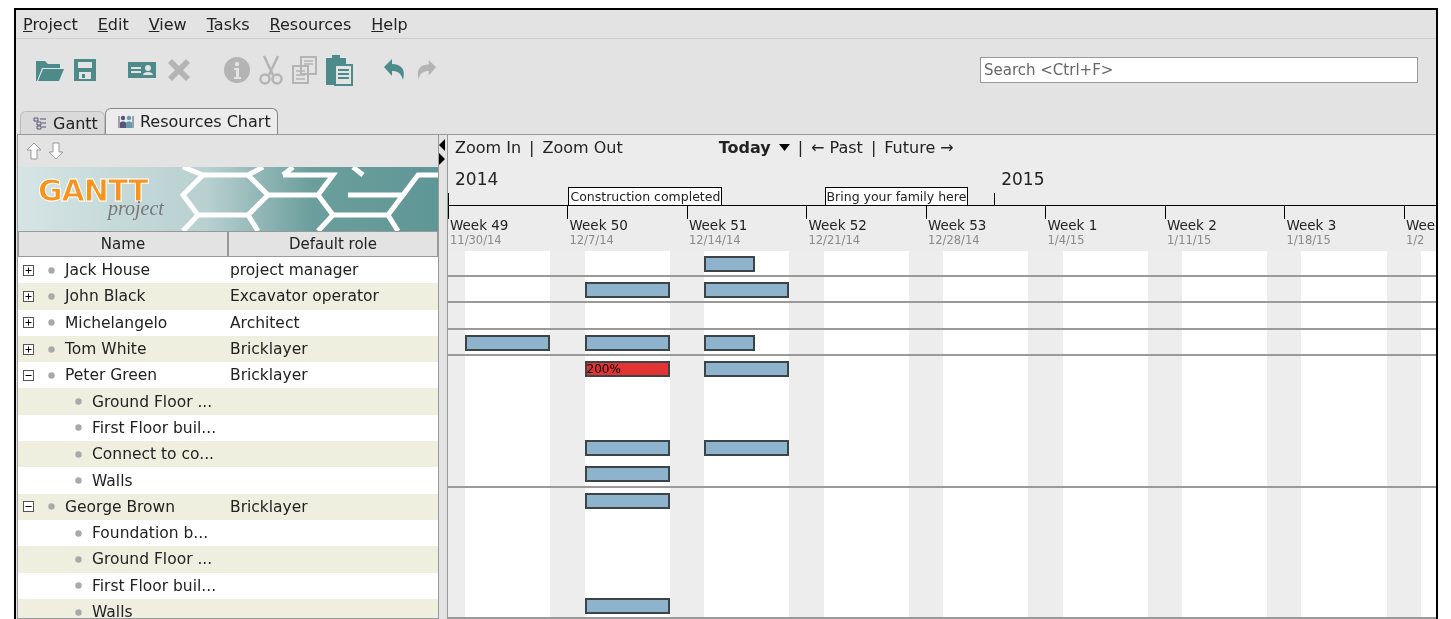  Describe the element at coordinates (167, 24) in the screenshot. I see `menu-item: View` at that location.